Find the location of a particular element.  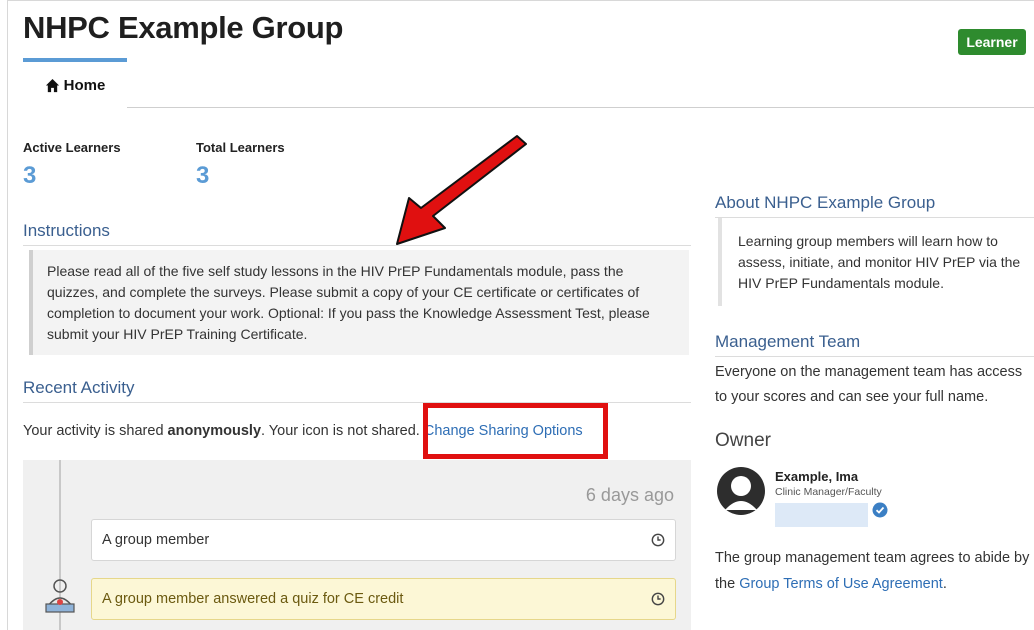

owner-name: Example, Ima is located at coordinates (816, 476).